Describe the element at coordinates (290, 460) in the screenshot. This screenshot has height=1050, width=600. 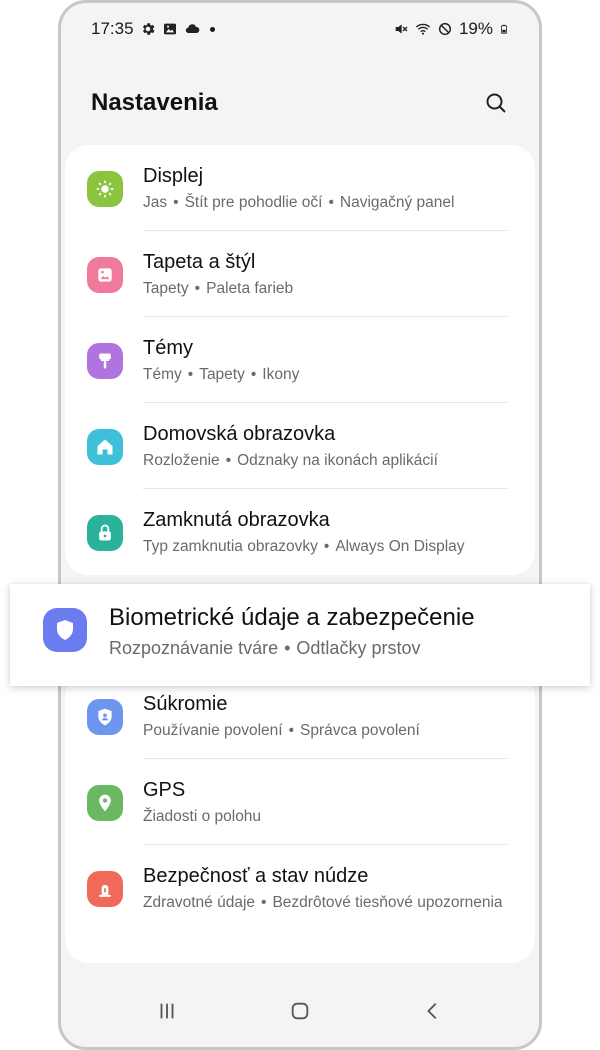
I see `setting-subtitle: Rozloženie • Odznaky na ikonách aplikácií` at that location.